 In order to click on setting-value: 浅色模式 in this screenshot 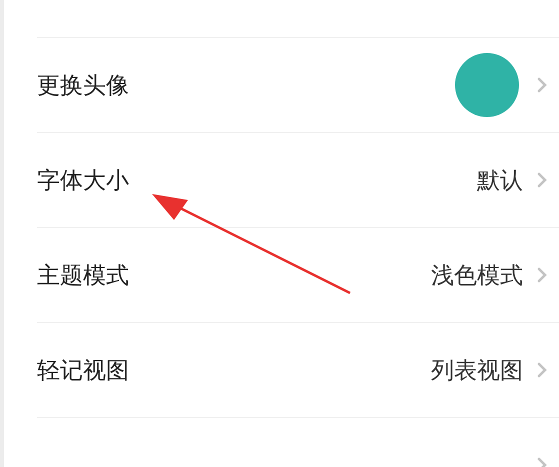, I will do `click(477, 276)`.